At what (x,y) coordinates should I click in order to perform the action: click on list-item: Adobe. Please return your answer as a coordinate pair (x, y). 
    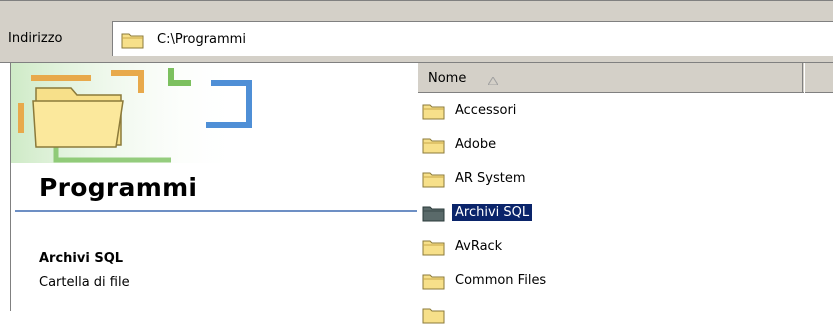
    Looking at the image, I should click on (625, 145).